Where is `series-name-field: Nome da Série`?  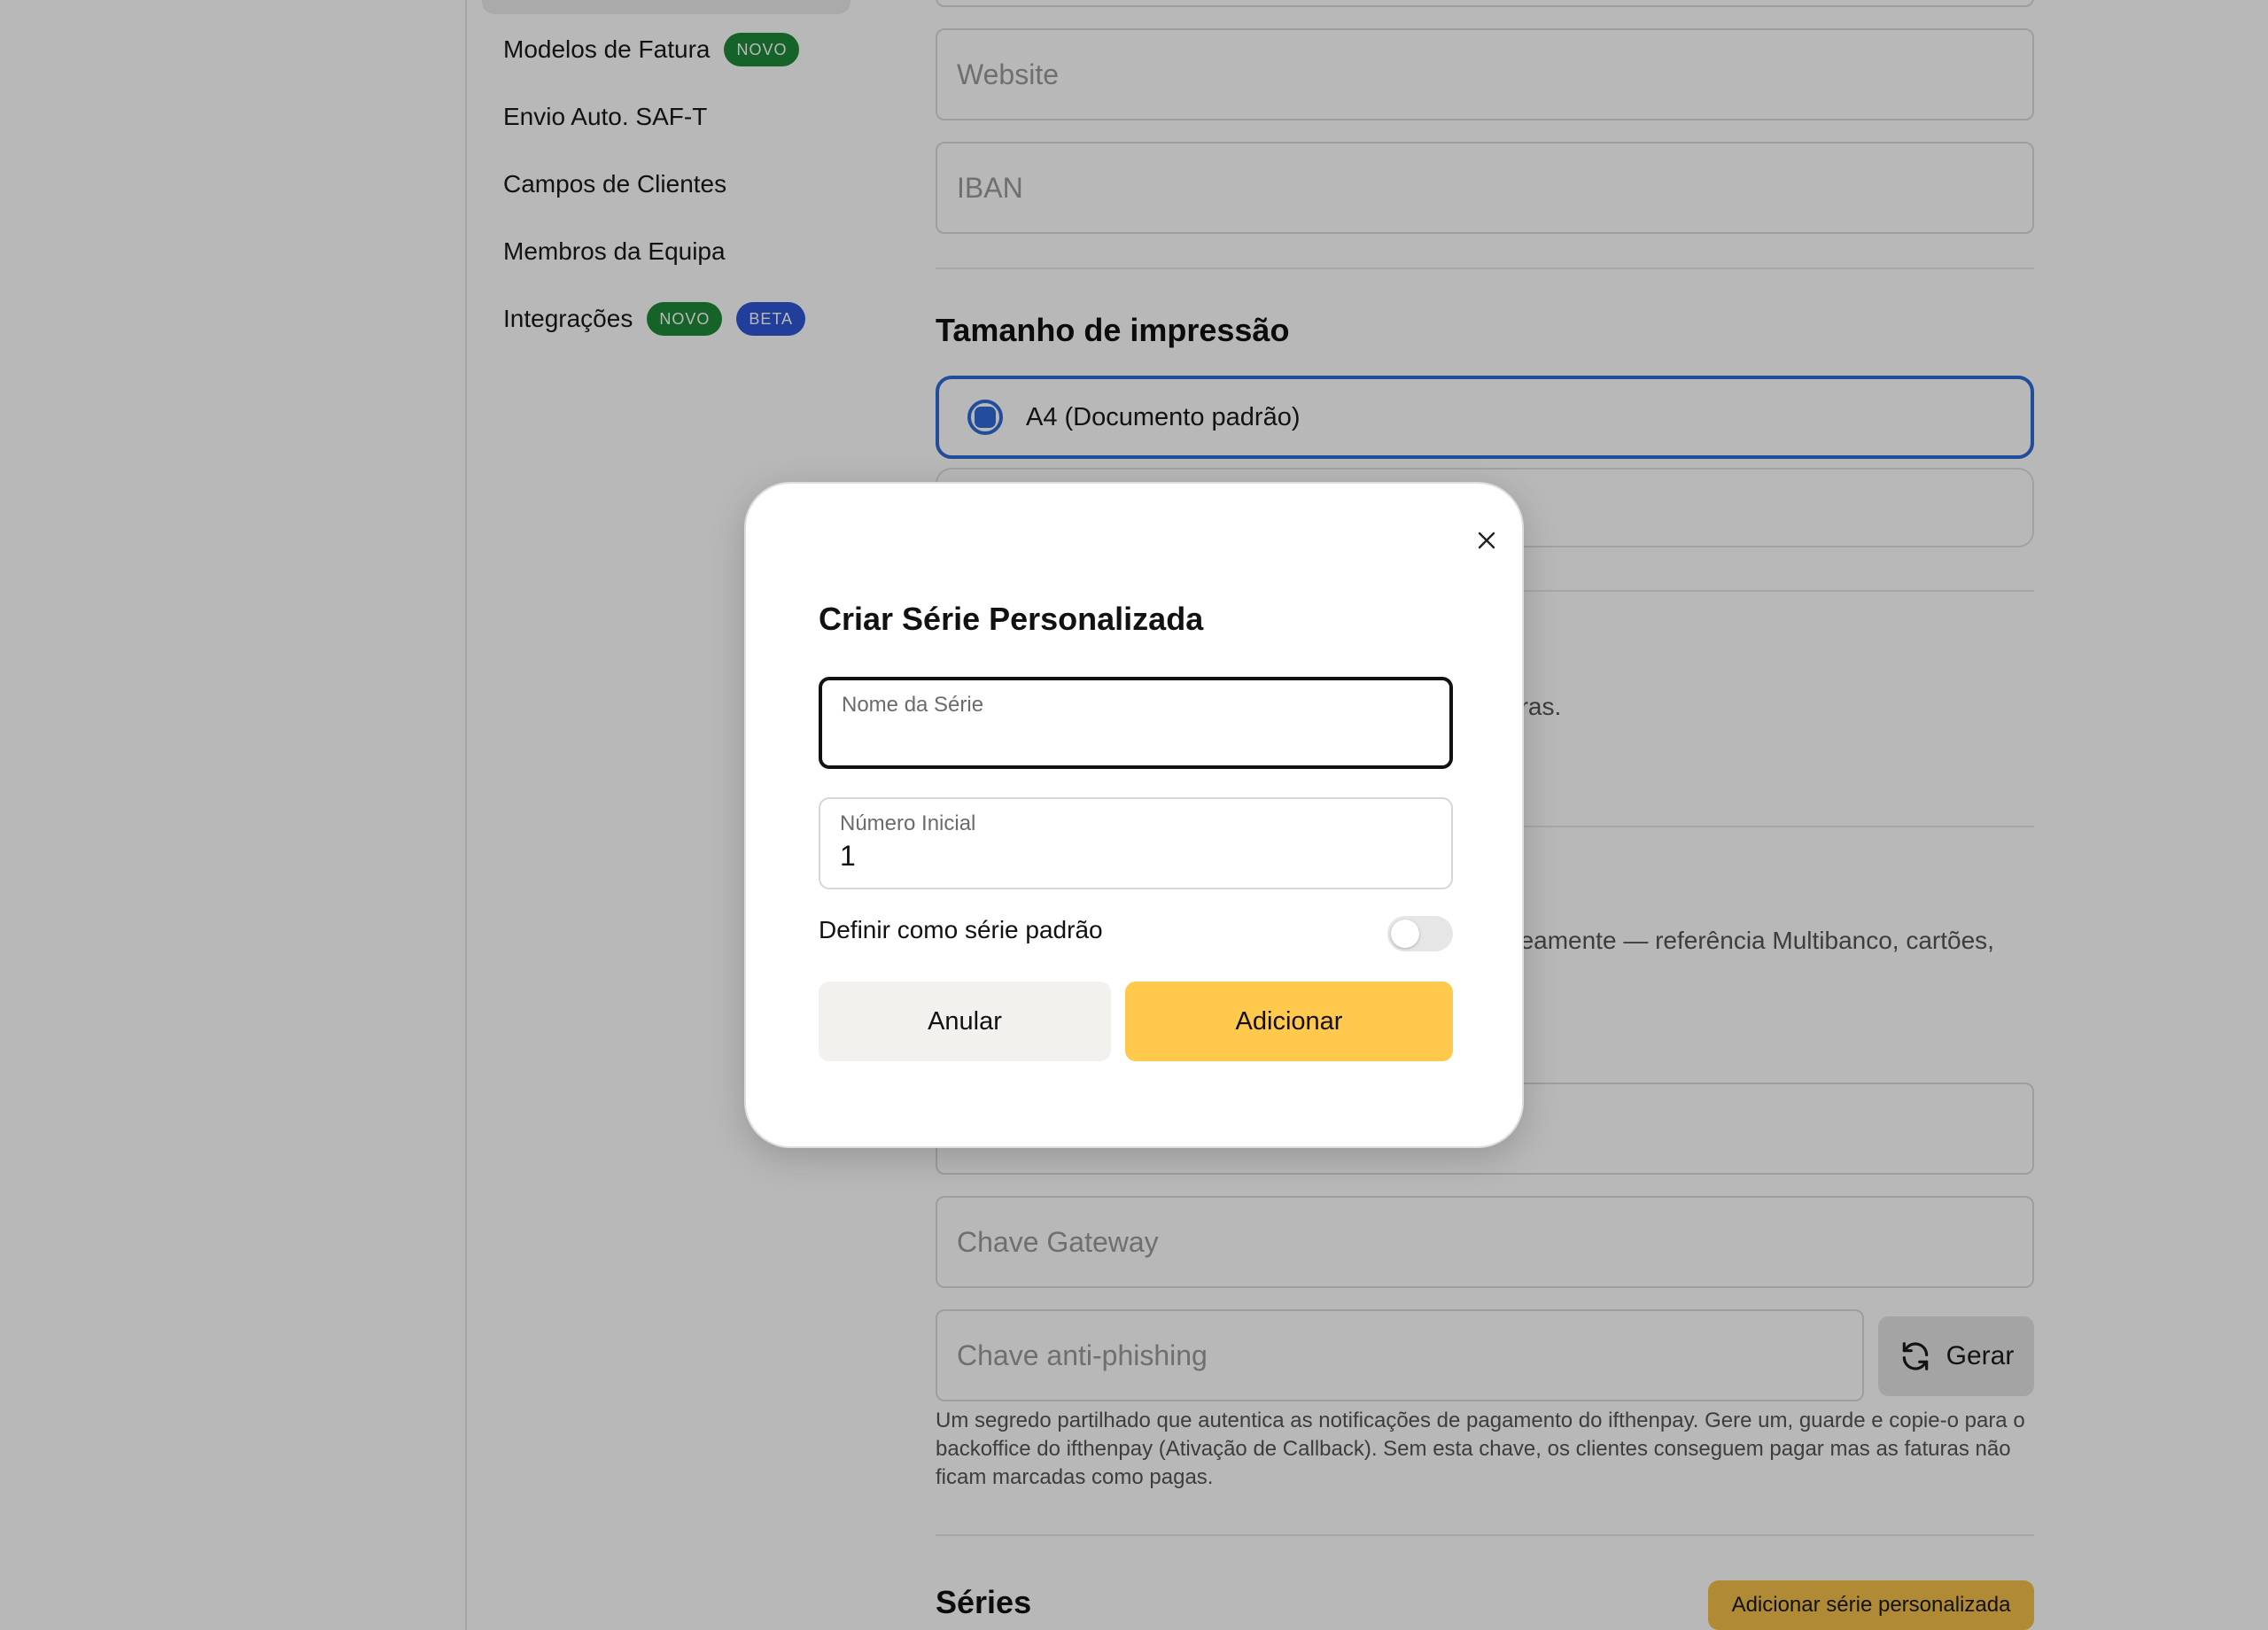
series-name-field: Nome da Série is located at coordinates (1136, 723).